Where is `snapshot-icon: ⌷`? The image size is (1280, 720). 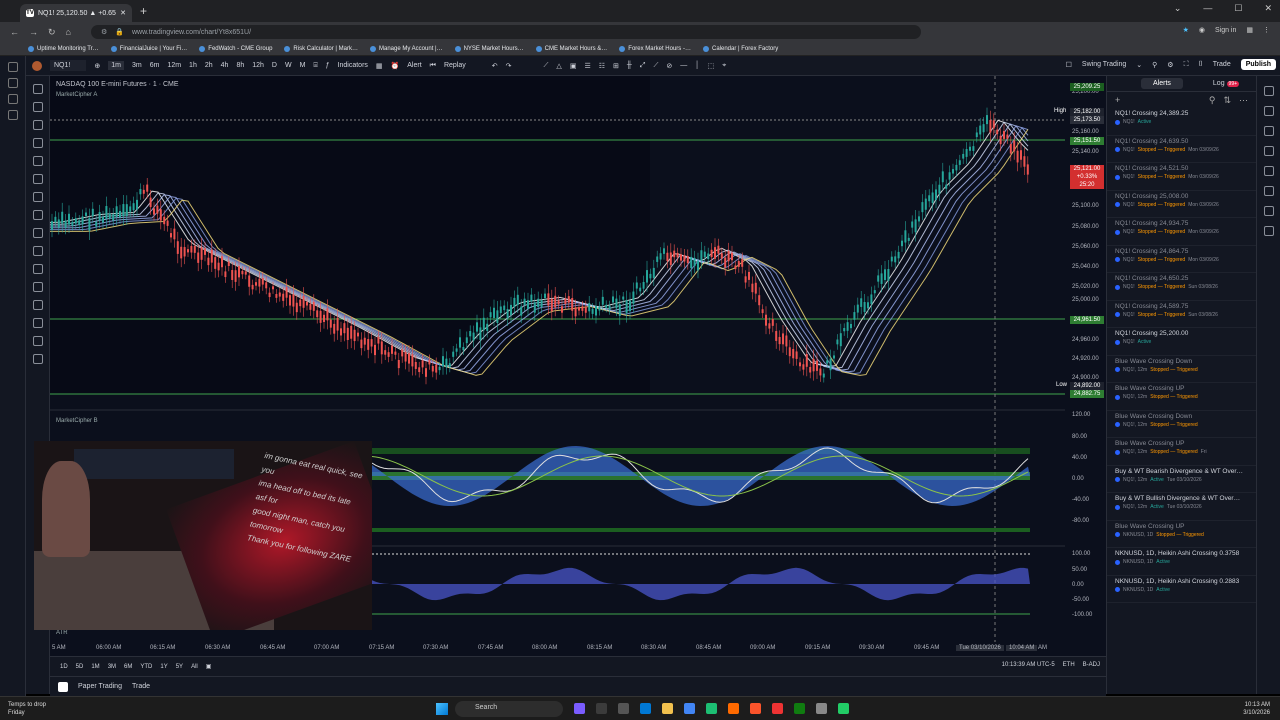 snapshot-icon: ⌷ is located at coordinates (1200, 65).